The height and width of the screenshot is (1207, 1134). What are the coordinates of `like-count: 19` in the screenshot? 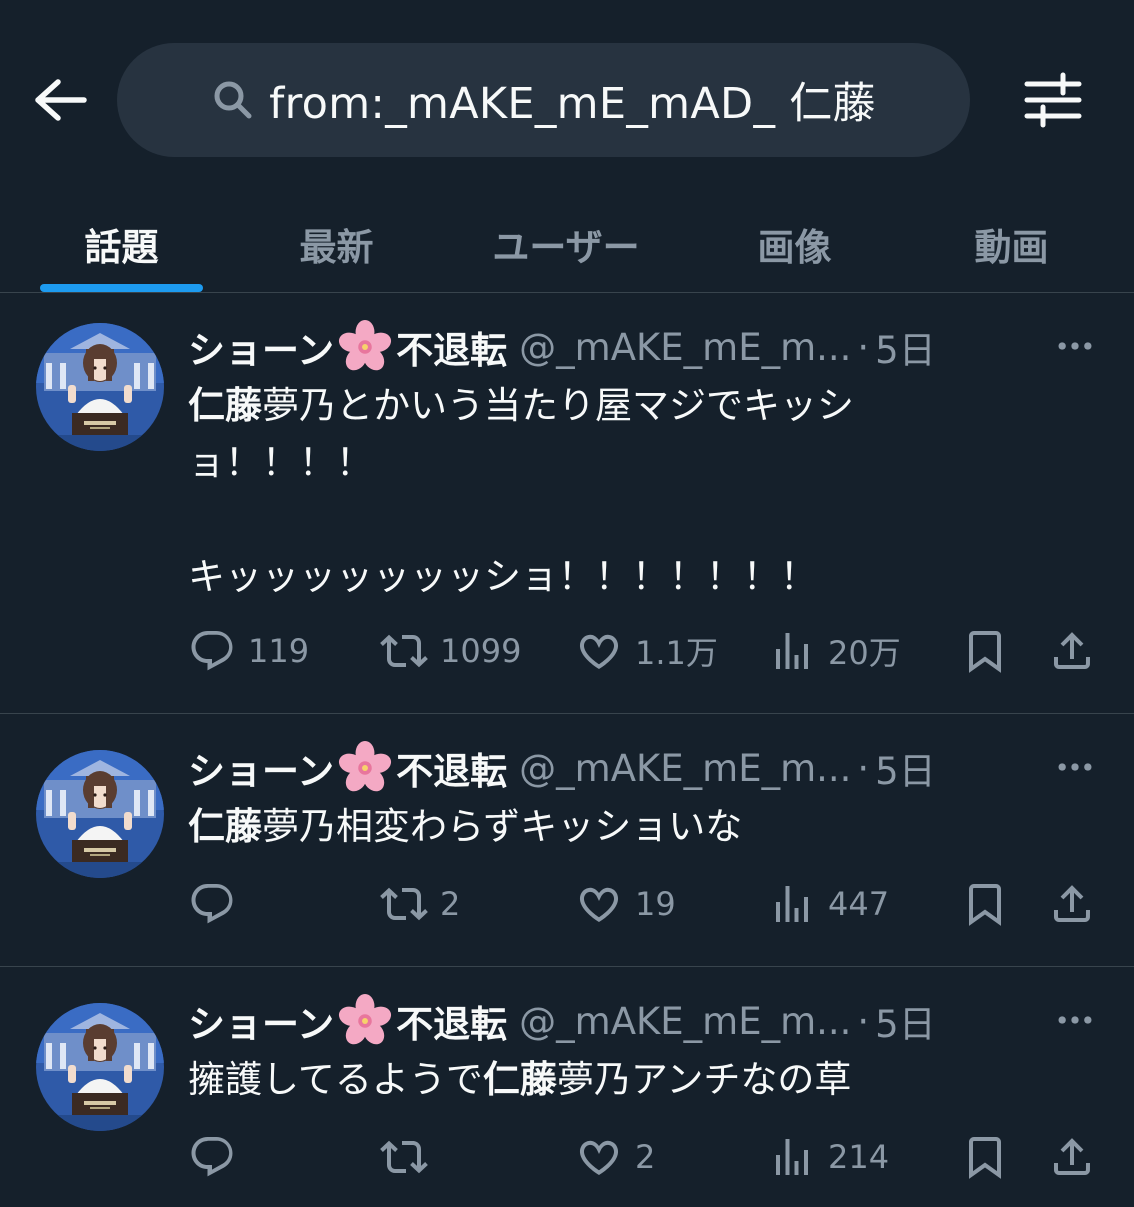 It's located at (655, 904).